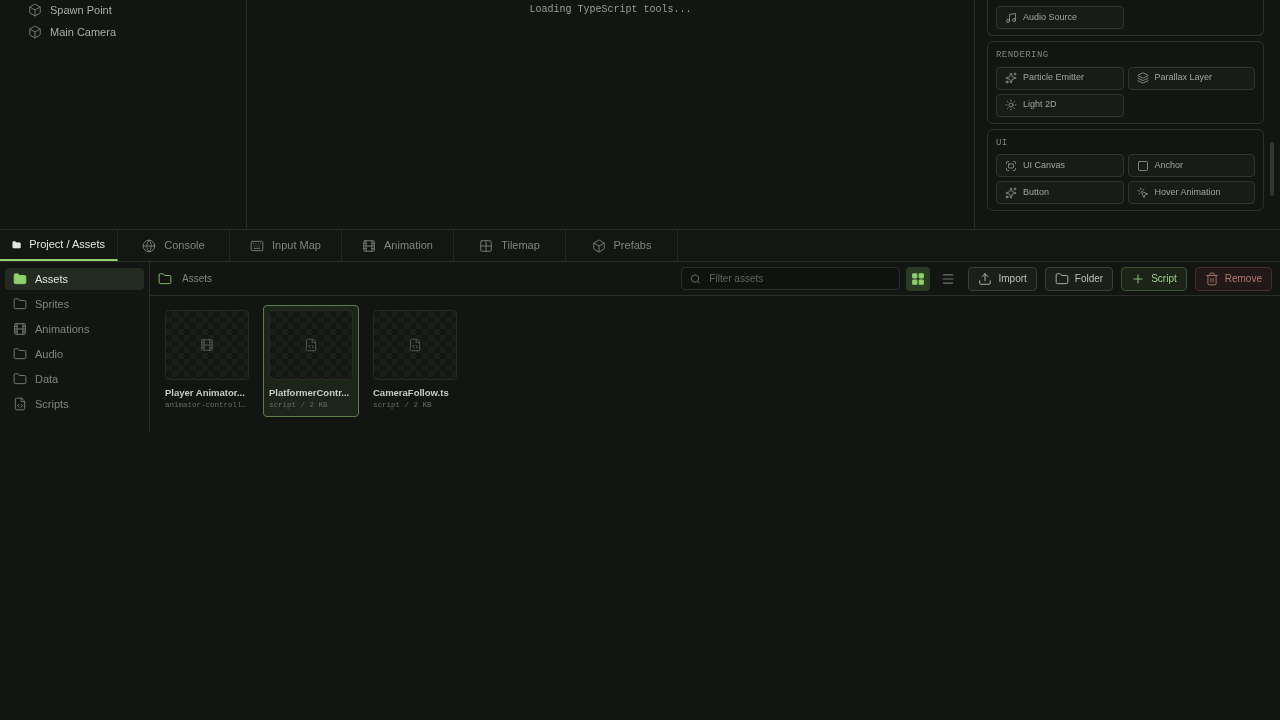 This screenshot has width=1280, height=720. What do you see at coordinates (81, 10) in the screenshot?
I see `hierarchy-item: Spawn Point` at bounding box center [81, 10].